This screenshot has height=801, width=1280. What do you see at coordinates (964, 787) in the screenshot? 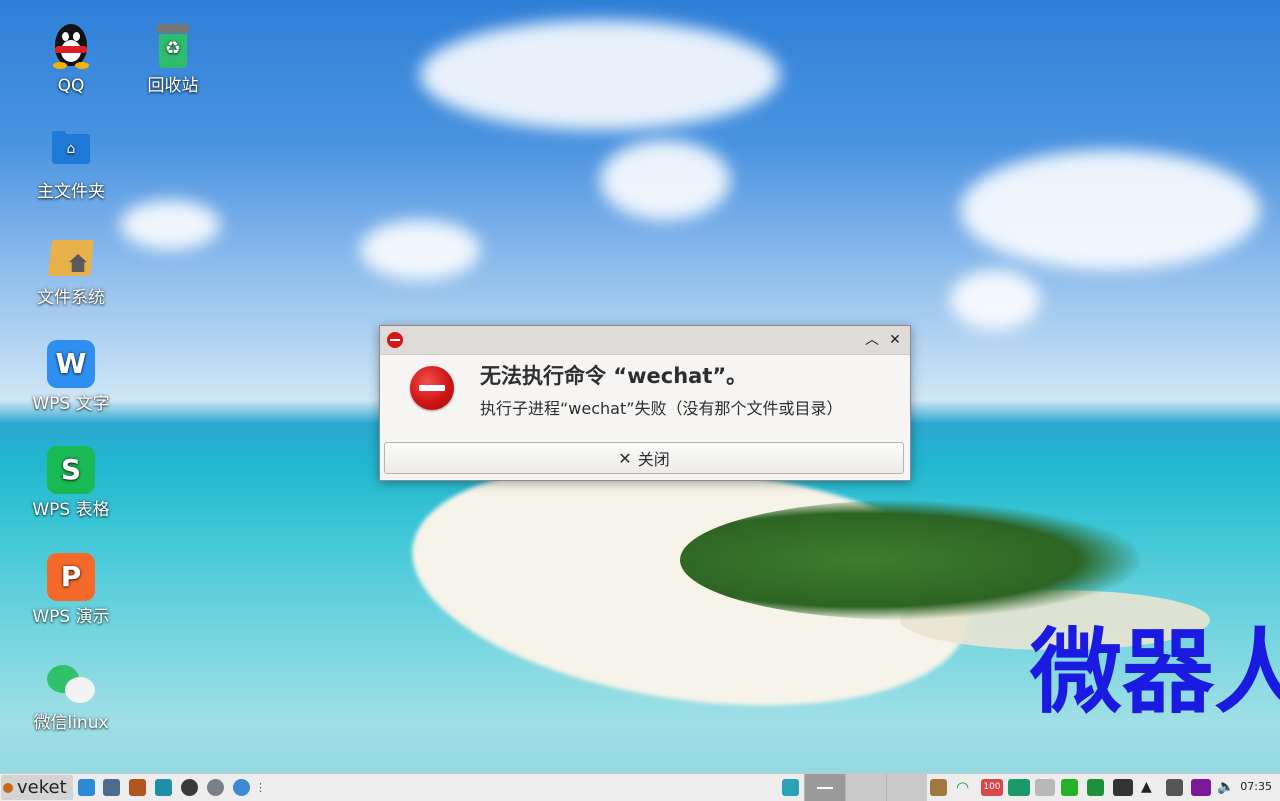
I see `wifi-icon: ◠` at bounding box center [964, 787].